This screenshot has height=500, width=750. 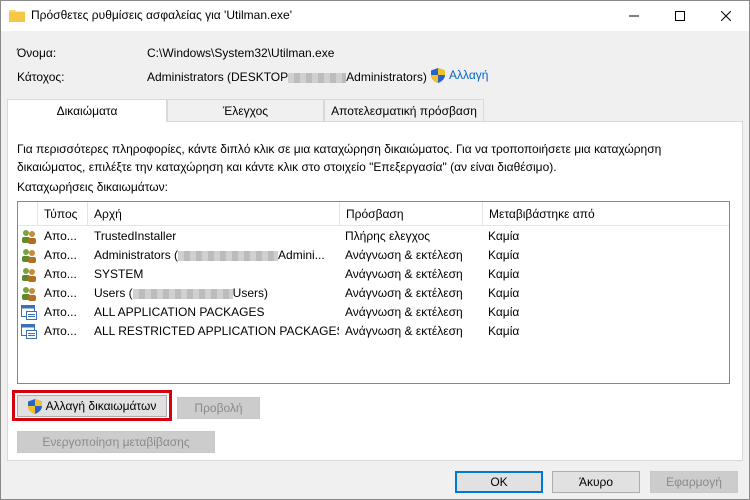 I want to click on row-principal: ALL RESTRICTED APPLICATION PACKAGES, so click(x=216, y=331).